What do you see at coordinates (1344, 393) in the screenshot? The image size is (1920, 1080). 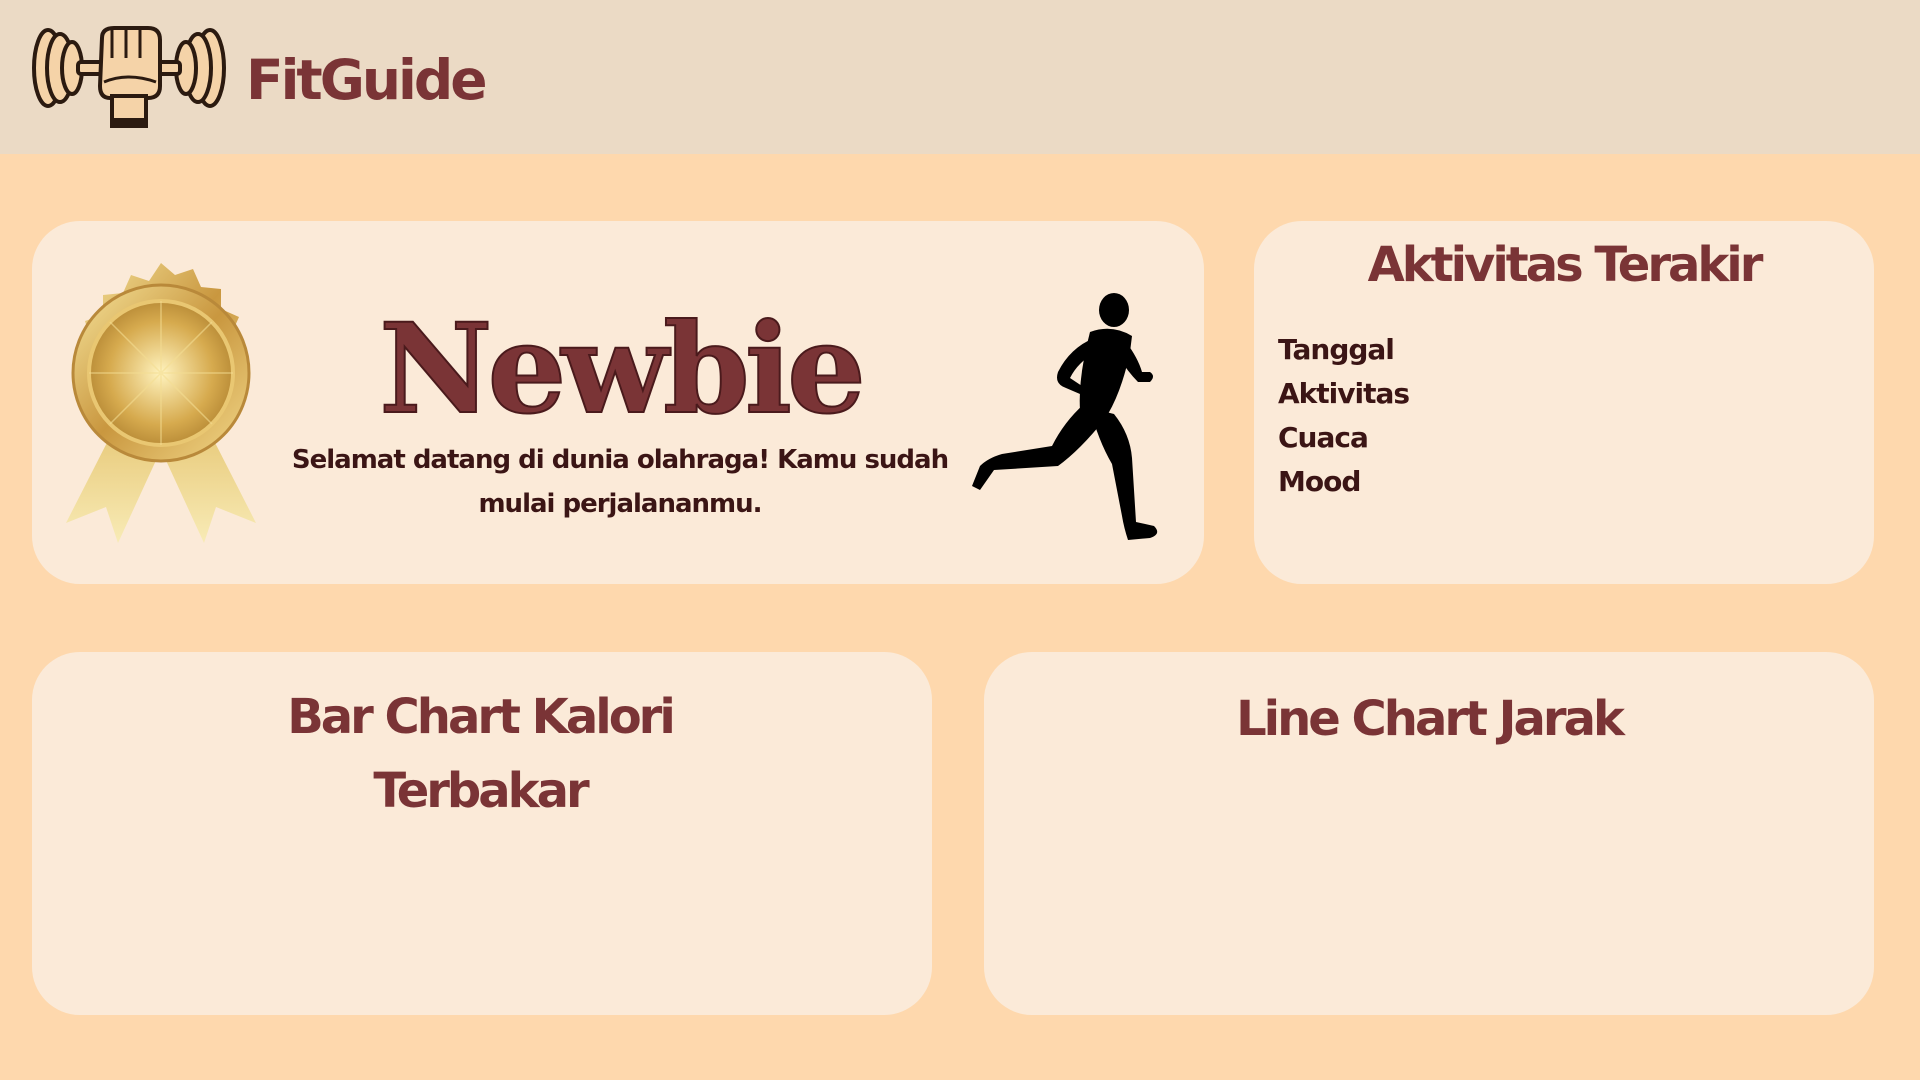 I see `field-activity-label: Aktivitas` at bounding box center [1344, 393].